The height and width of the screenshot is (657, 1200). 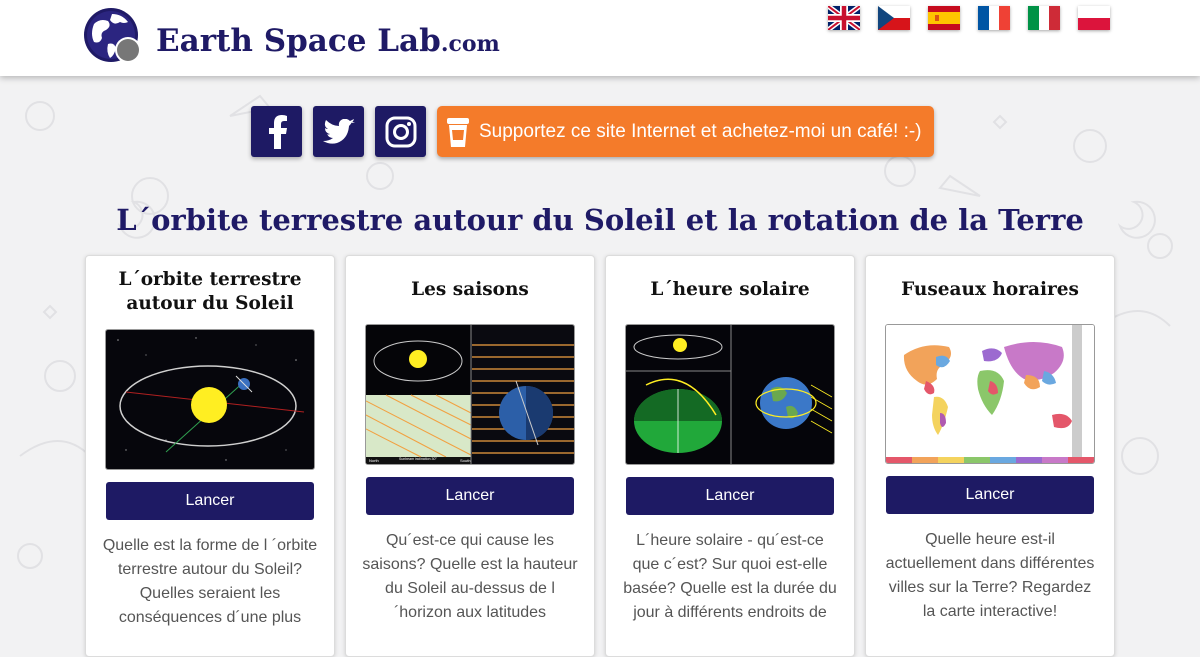 I want to click on facebook-icon, so click(x=277, y=131).